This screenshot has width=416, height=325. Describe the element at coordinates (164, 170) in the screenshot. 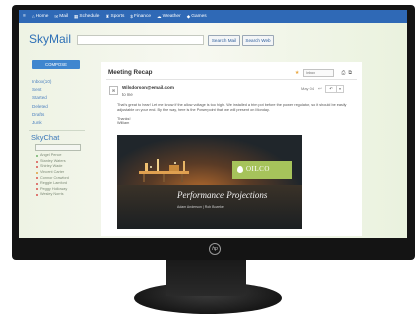

I see `oil-rig-image` at that location.